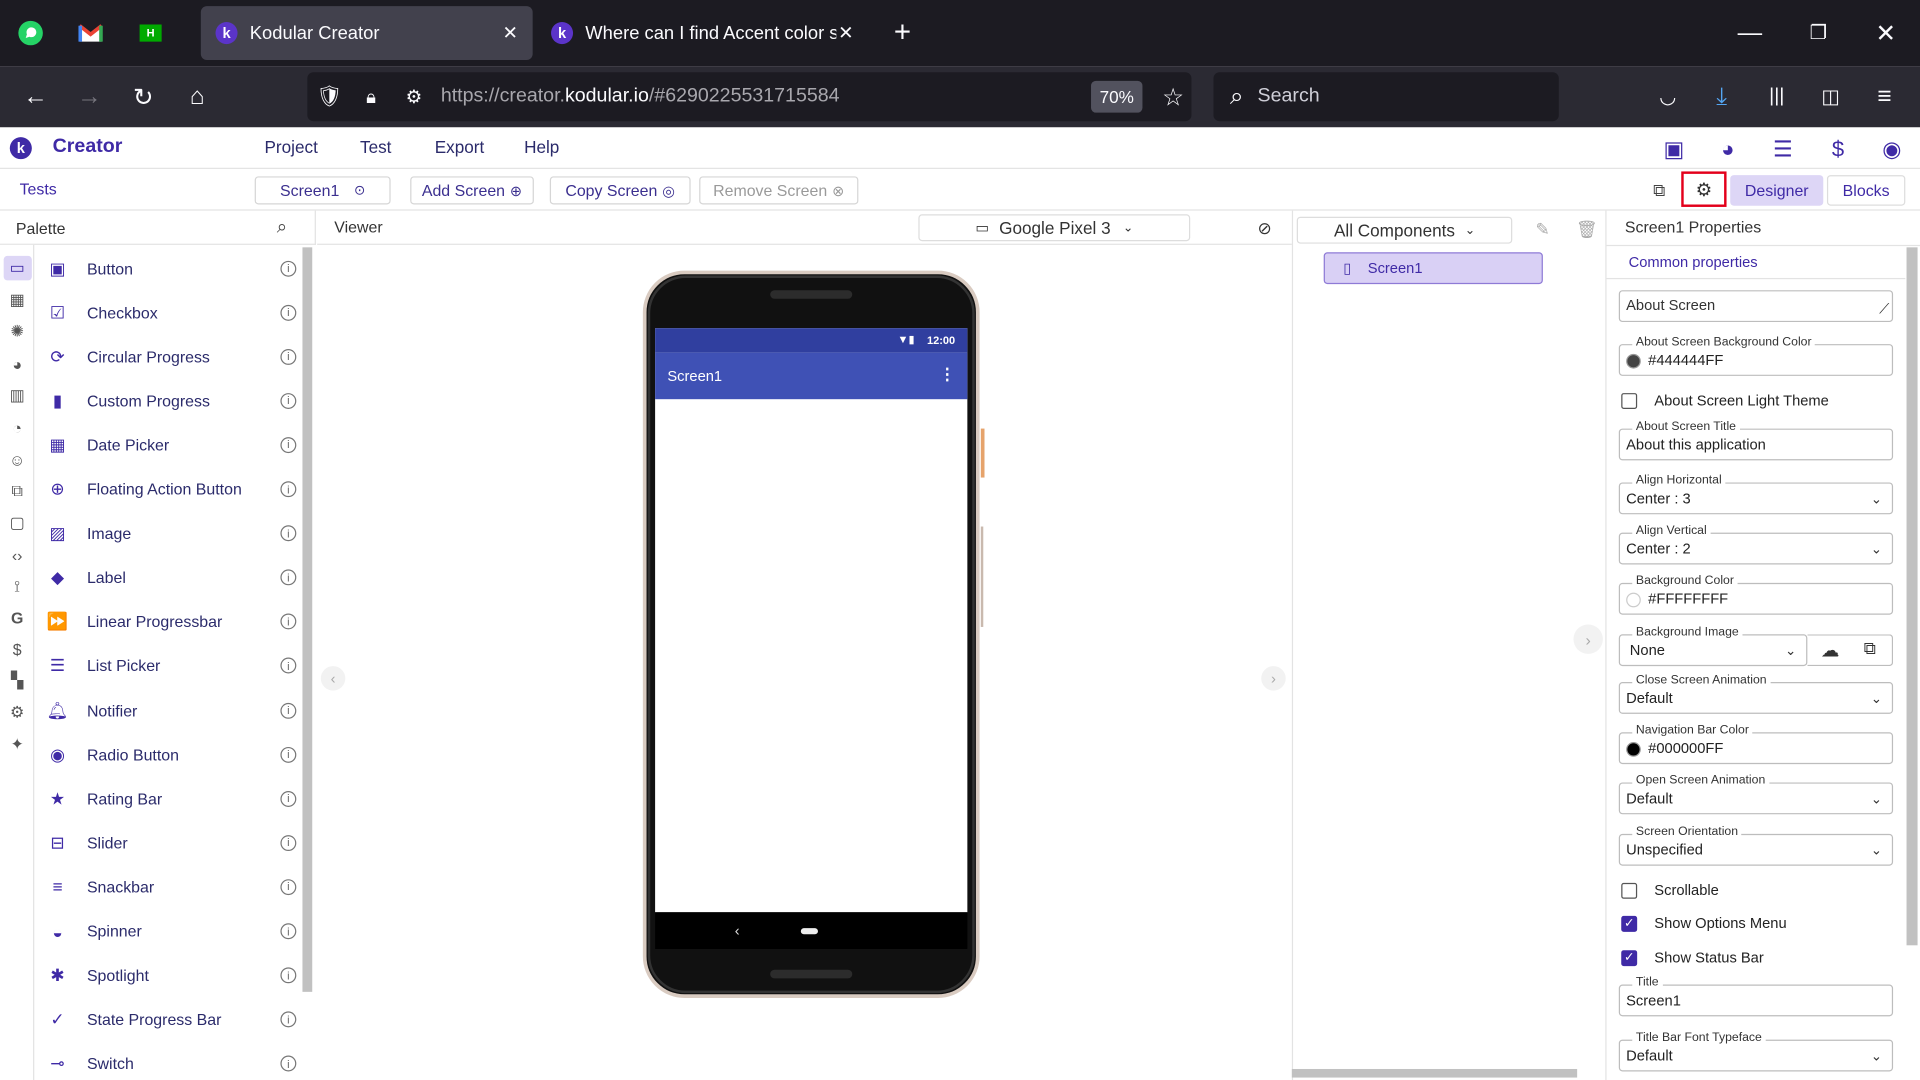 The width and height of the screenshot is (1920, 1080). Describe the element at coordinates (170, 622) in the screenshot. I see `palette-item: ⏩ Linear Progressbar i` at that location.